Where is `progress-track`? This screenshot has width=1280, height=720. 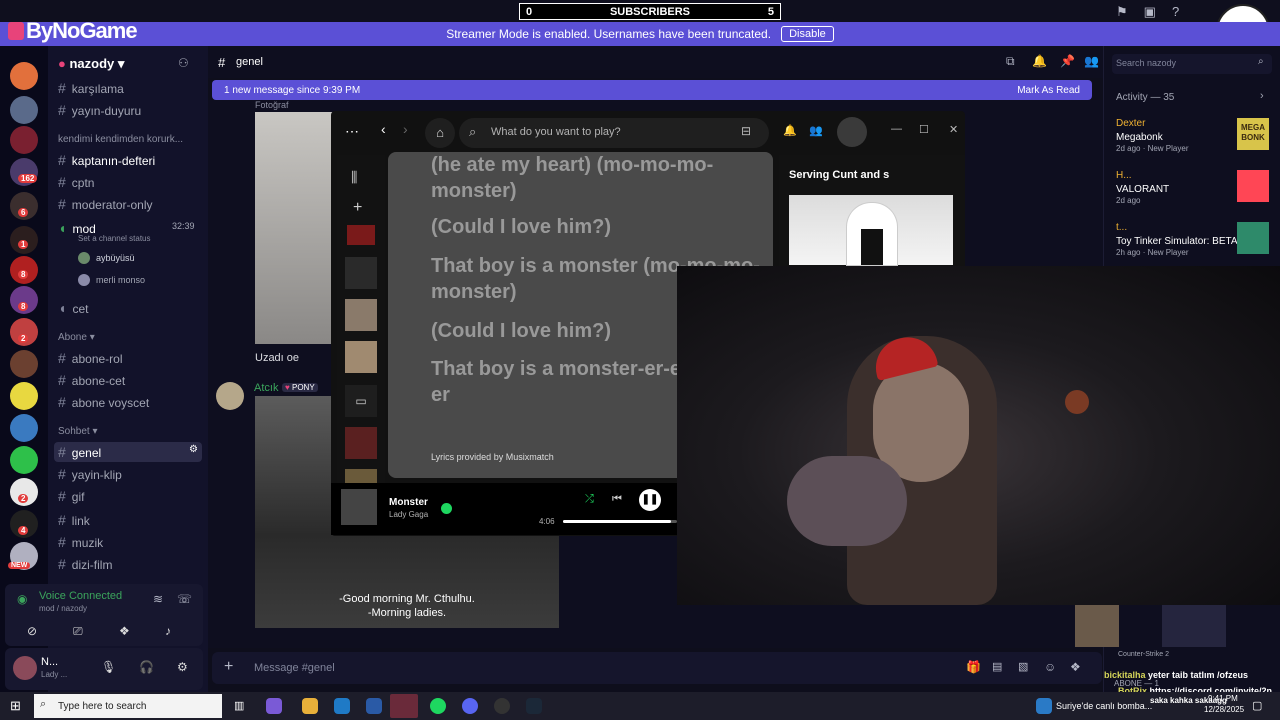 progress-track is located at coordinates (620, 521).